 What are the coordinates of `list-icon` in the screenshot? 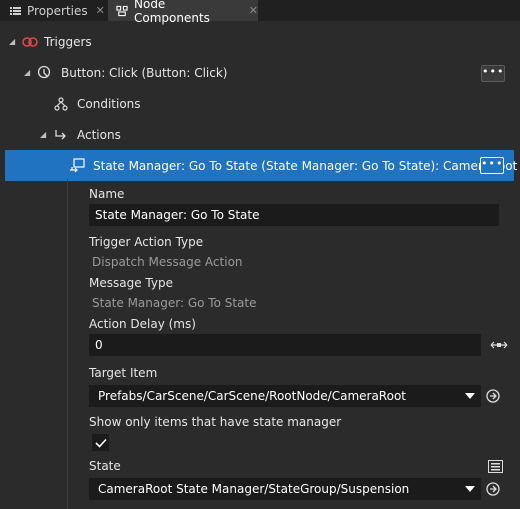 It's located at (15, 11).